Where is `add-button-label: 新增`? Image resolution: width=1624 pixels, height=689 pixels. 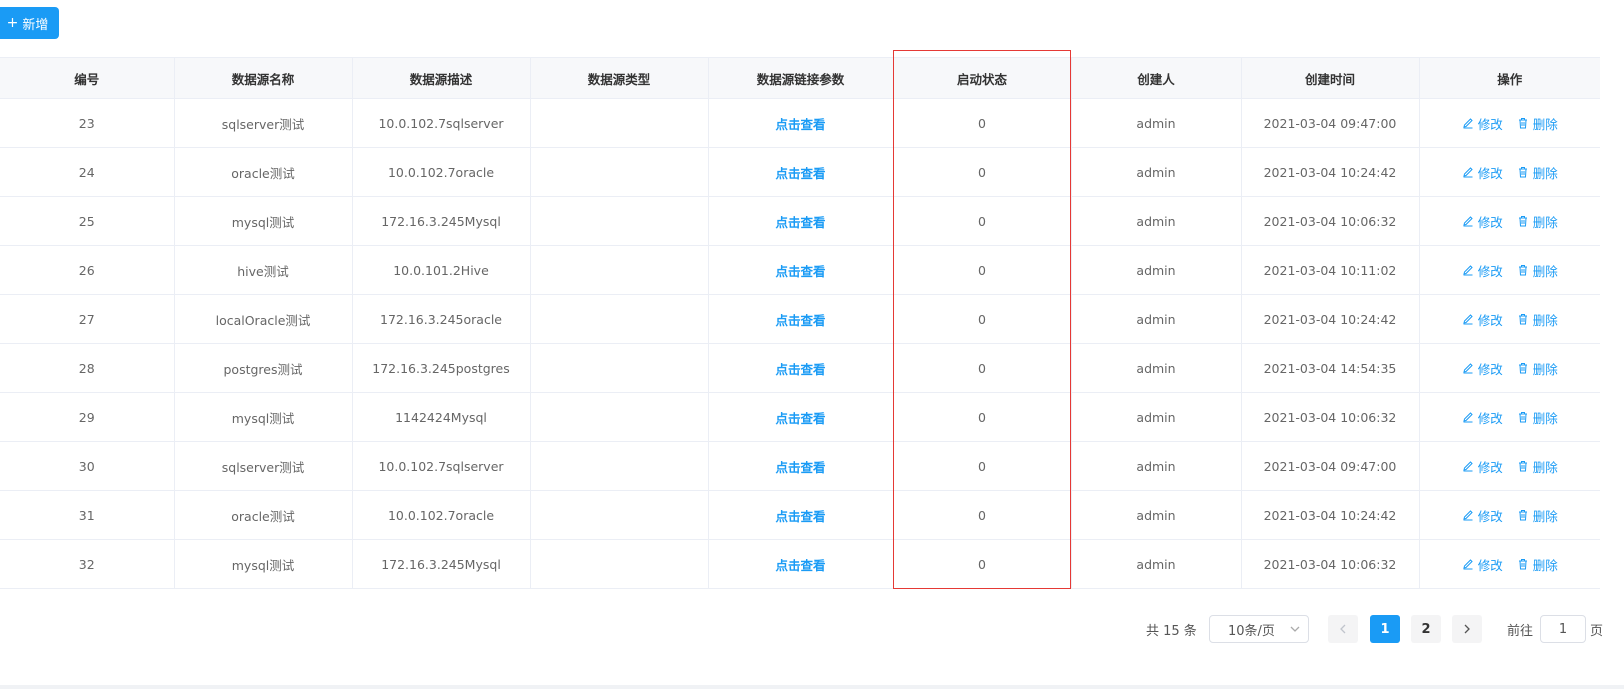
add-button-label: 新增 is located at coordinates (35, 25).